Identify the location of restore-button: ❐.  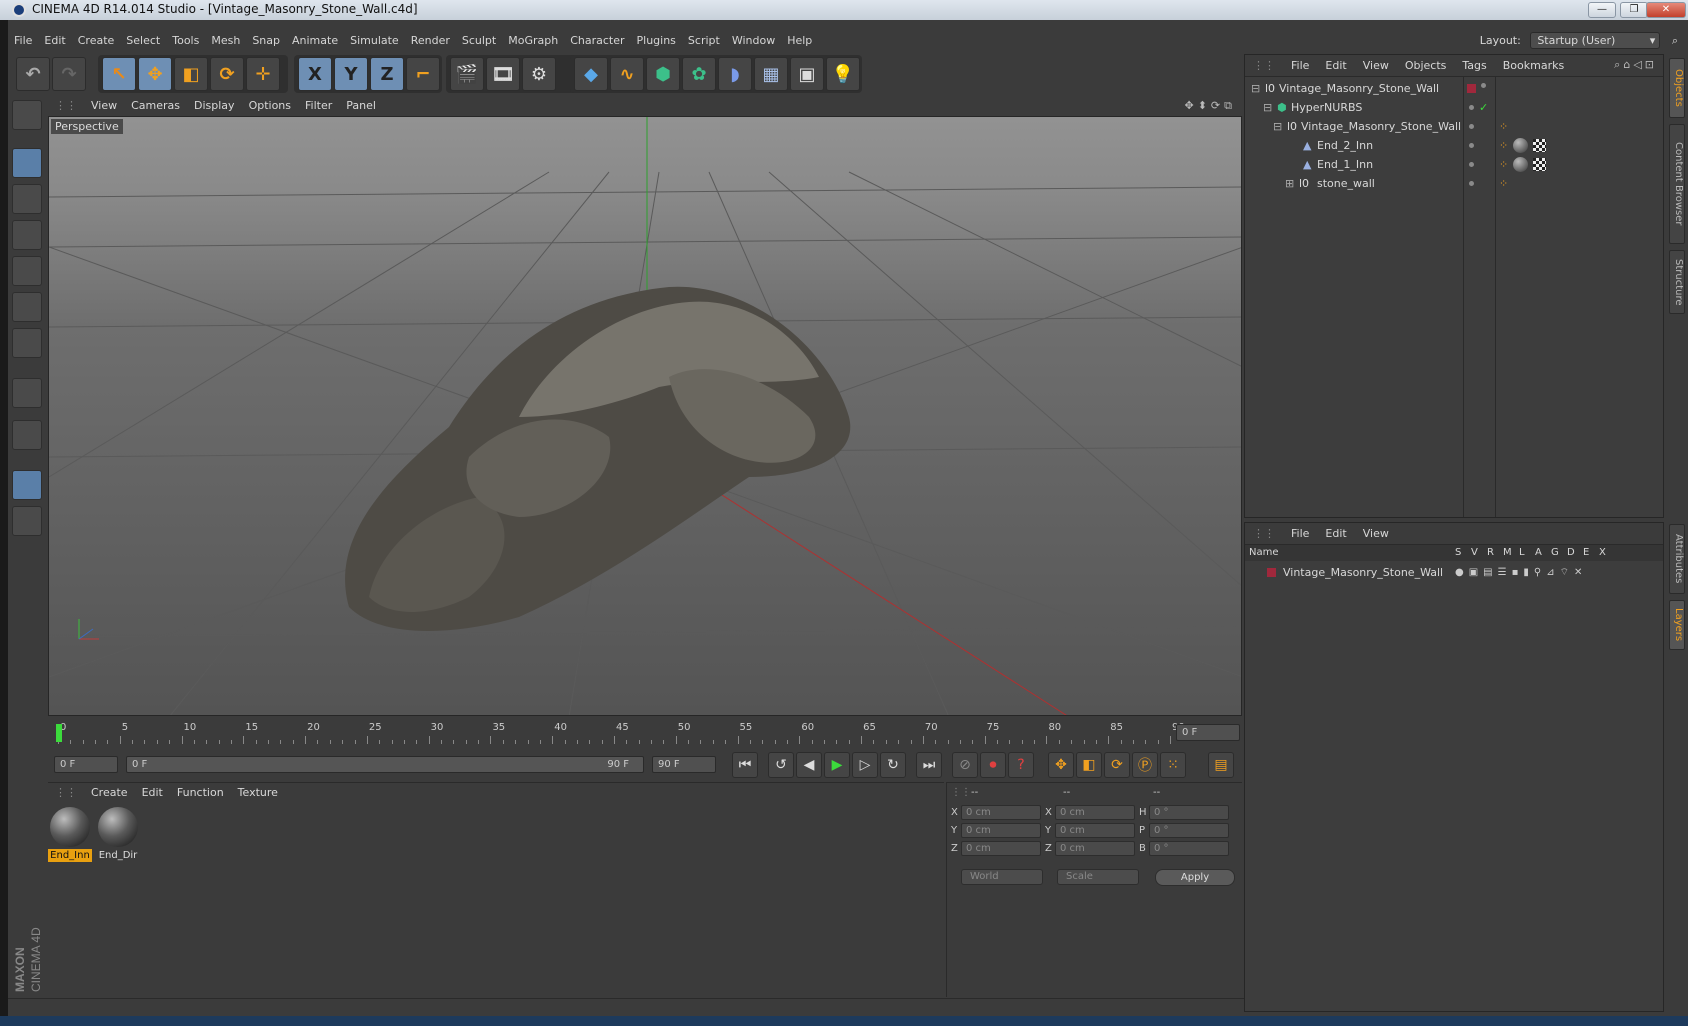
(1634, 10).